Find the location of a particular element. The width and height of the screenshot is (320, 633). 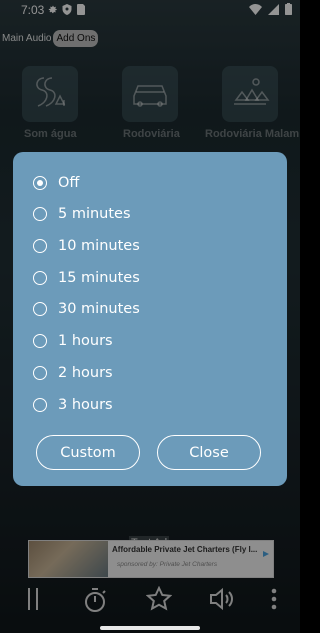

timer-option-label: 15 minutes is located at coordinates (99, 278).